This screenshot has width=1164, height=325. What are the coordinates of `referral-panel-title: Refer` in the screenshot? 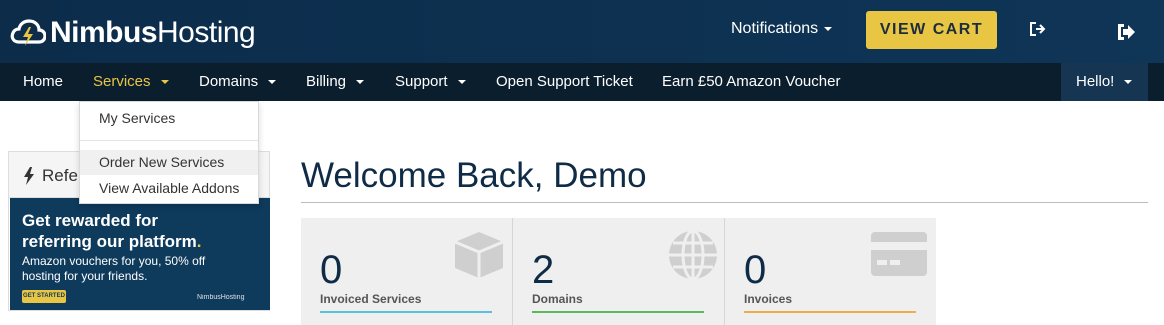 It's located at (63, 175).